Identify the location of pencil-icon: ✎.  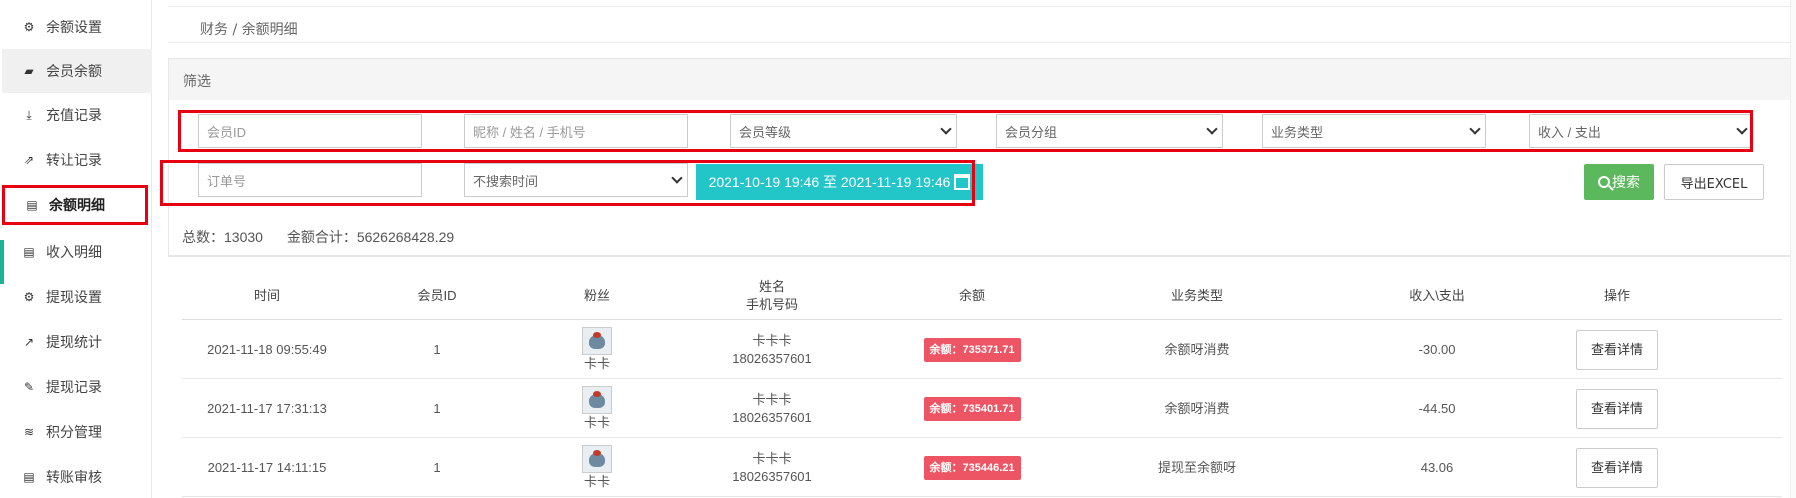
(29, 387).